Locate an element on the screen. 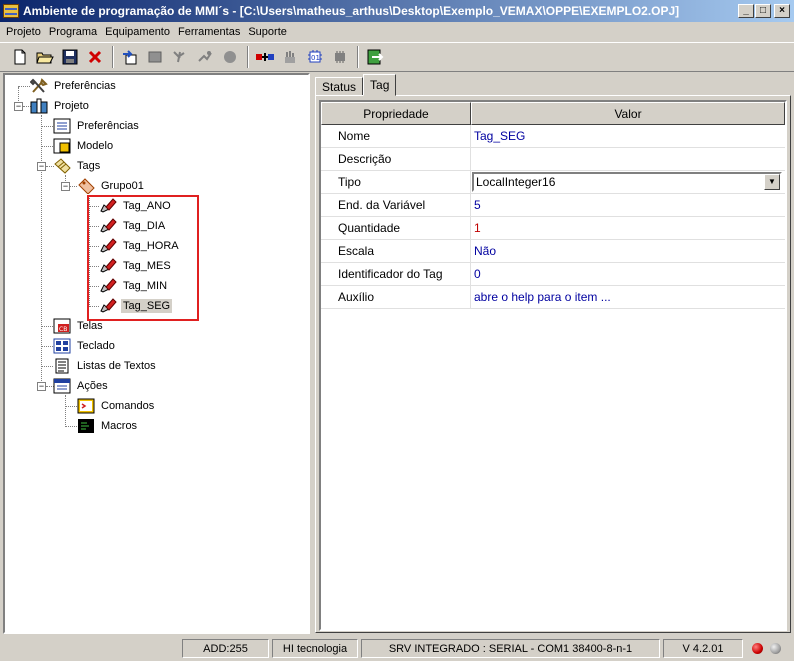 The image size is (794, 661). tree-item-acoes: Ações is located at coordinates (81, 386).